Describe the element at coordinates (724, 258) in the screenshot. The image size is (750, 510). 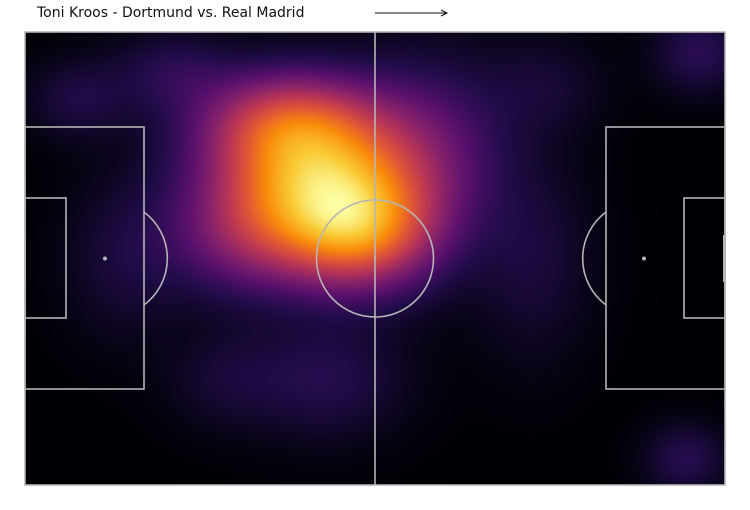
I see `right-goal` at that location.